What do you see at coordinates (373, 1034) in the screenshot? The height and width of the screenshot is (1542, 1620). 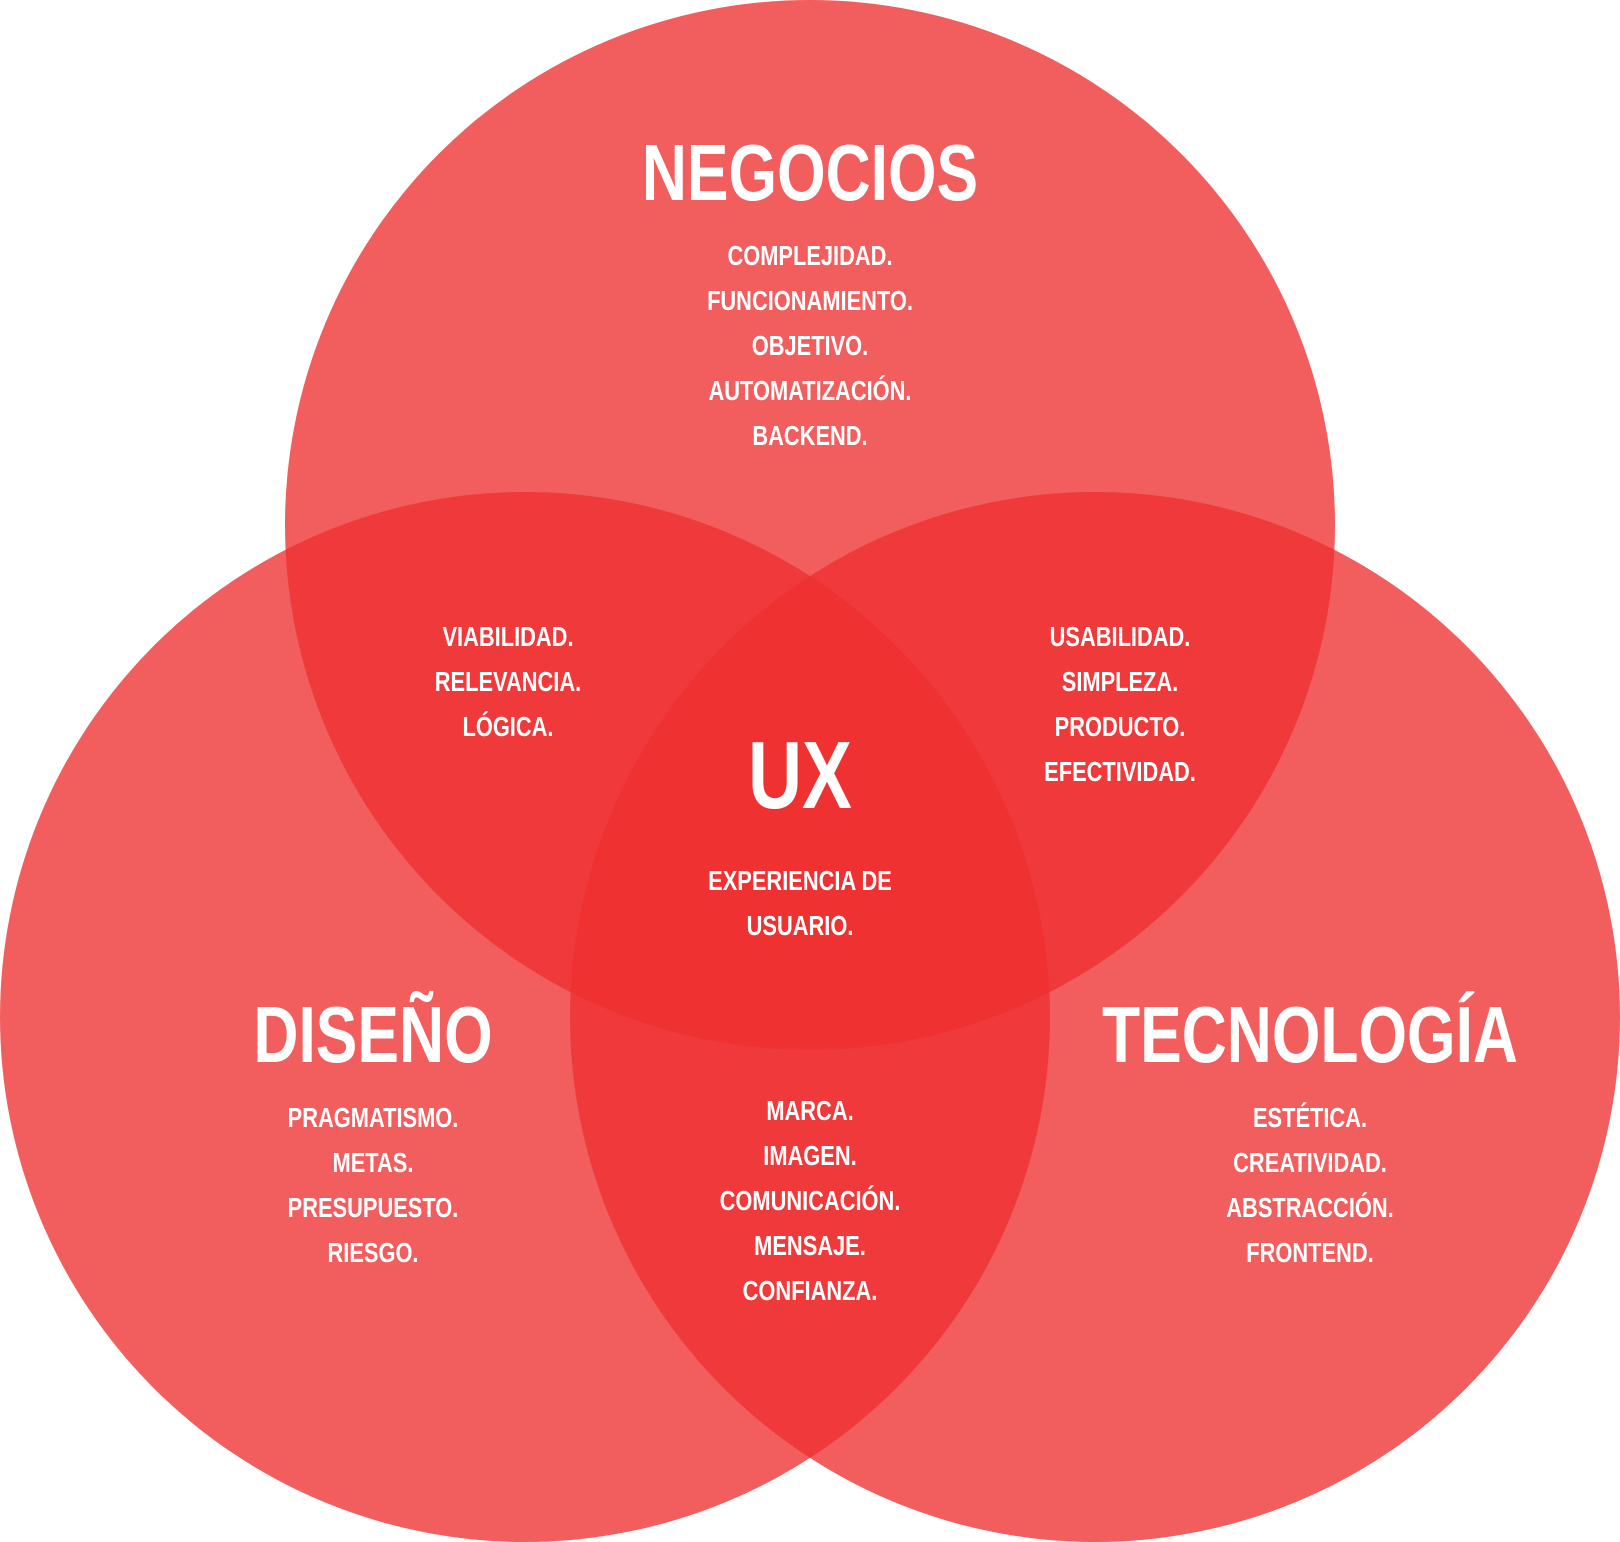 I see `set-title-diseno: DISEÑO` at bounding box center [373, 1034].